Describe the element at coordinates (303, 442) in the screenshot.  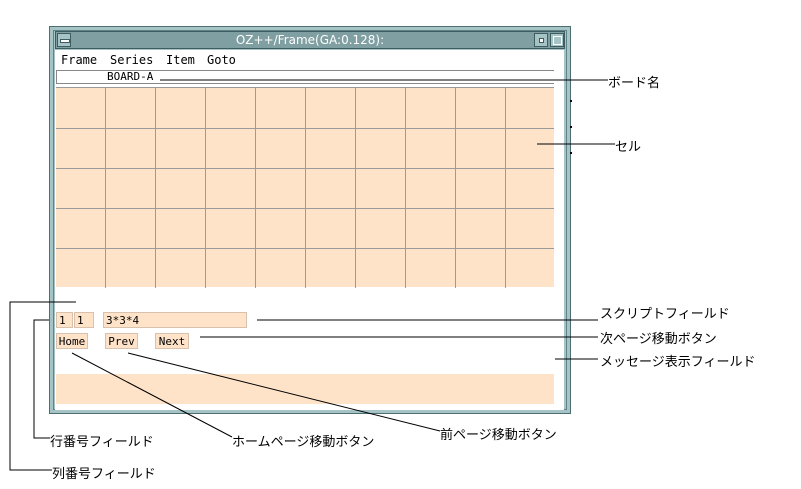
I see `label-home-button: ホームページ移動ボタン` at that location.